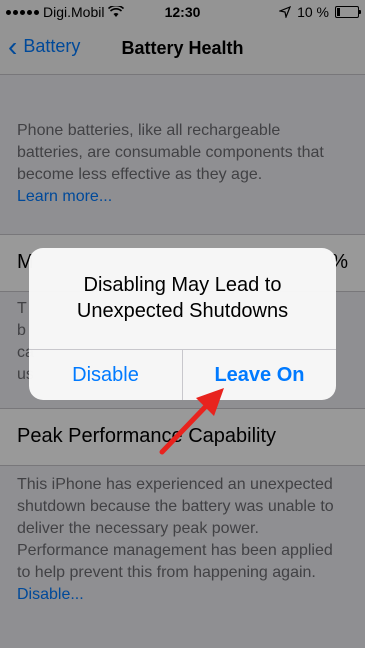 This screenshot has width=365, height=648. Describe the element at coordinates (259, 375) in the screenshot. I see `leave-on-button: Leave On` at that location.